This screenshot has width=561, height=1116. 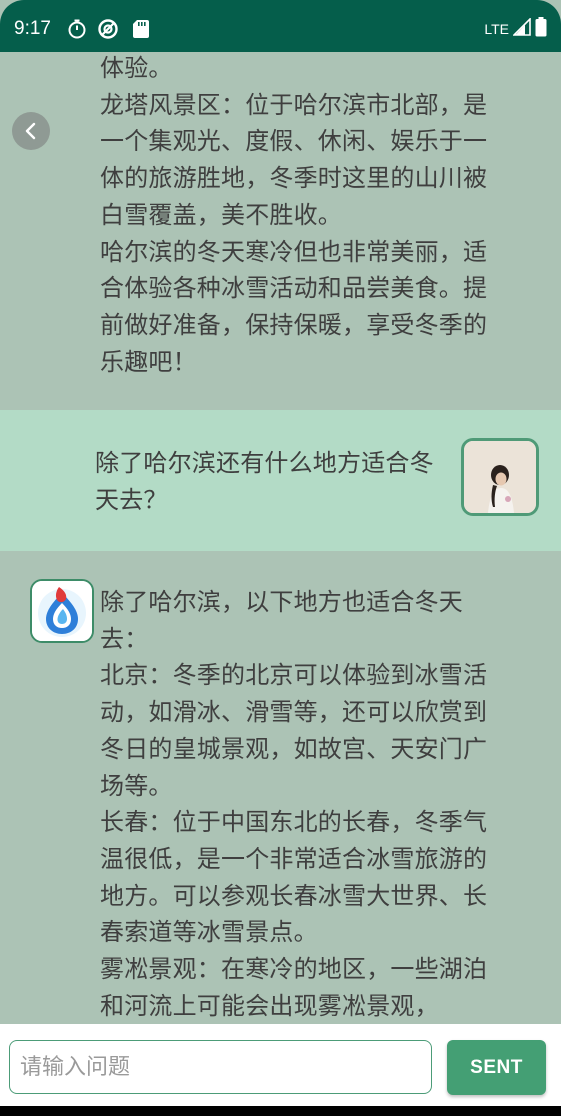 I want to click on chevron-left-icon, so click(x=30, y=131).